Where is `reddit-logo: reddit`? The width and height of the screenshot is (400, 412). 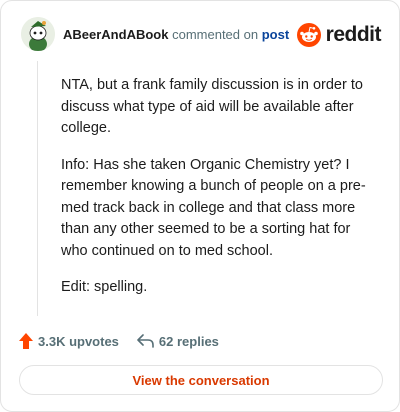
reddit-logo: reddit is located at coordinates (339, 35).